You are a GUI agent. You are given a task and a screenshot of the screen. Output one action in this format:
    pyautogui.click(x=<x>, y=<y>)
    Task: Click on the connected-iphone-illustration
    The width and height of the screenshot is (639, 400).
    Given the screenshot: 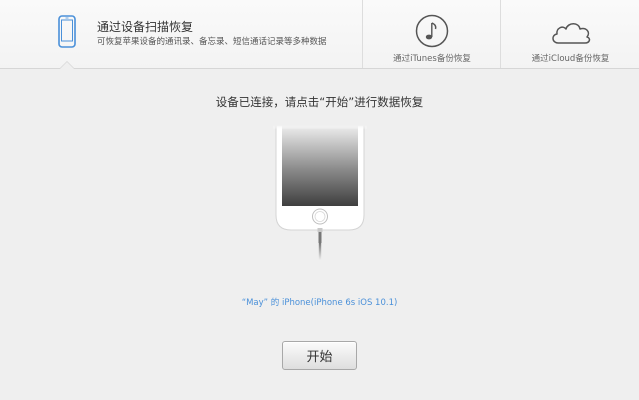 What is the action you would take?
    pyautogui.click(x=320, y=192)
    